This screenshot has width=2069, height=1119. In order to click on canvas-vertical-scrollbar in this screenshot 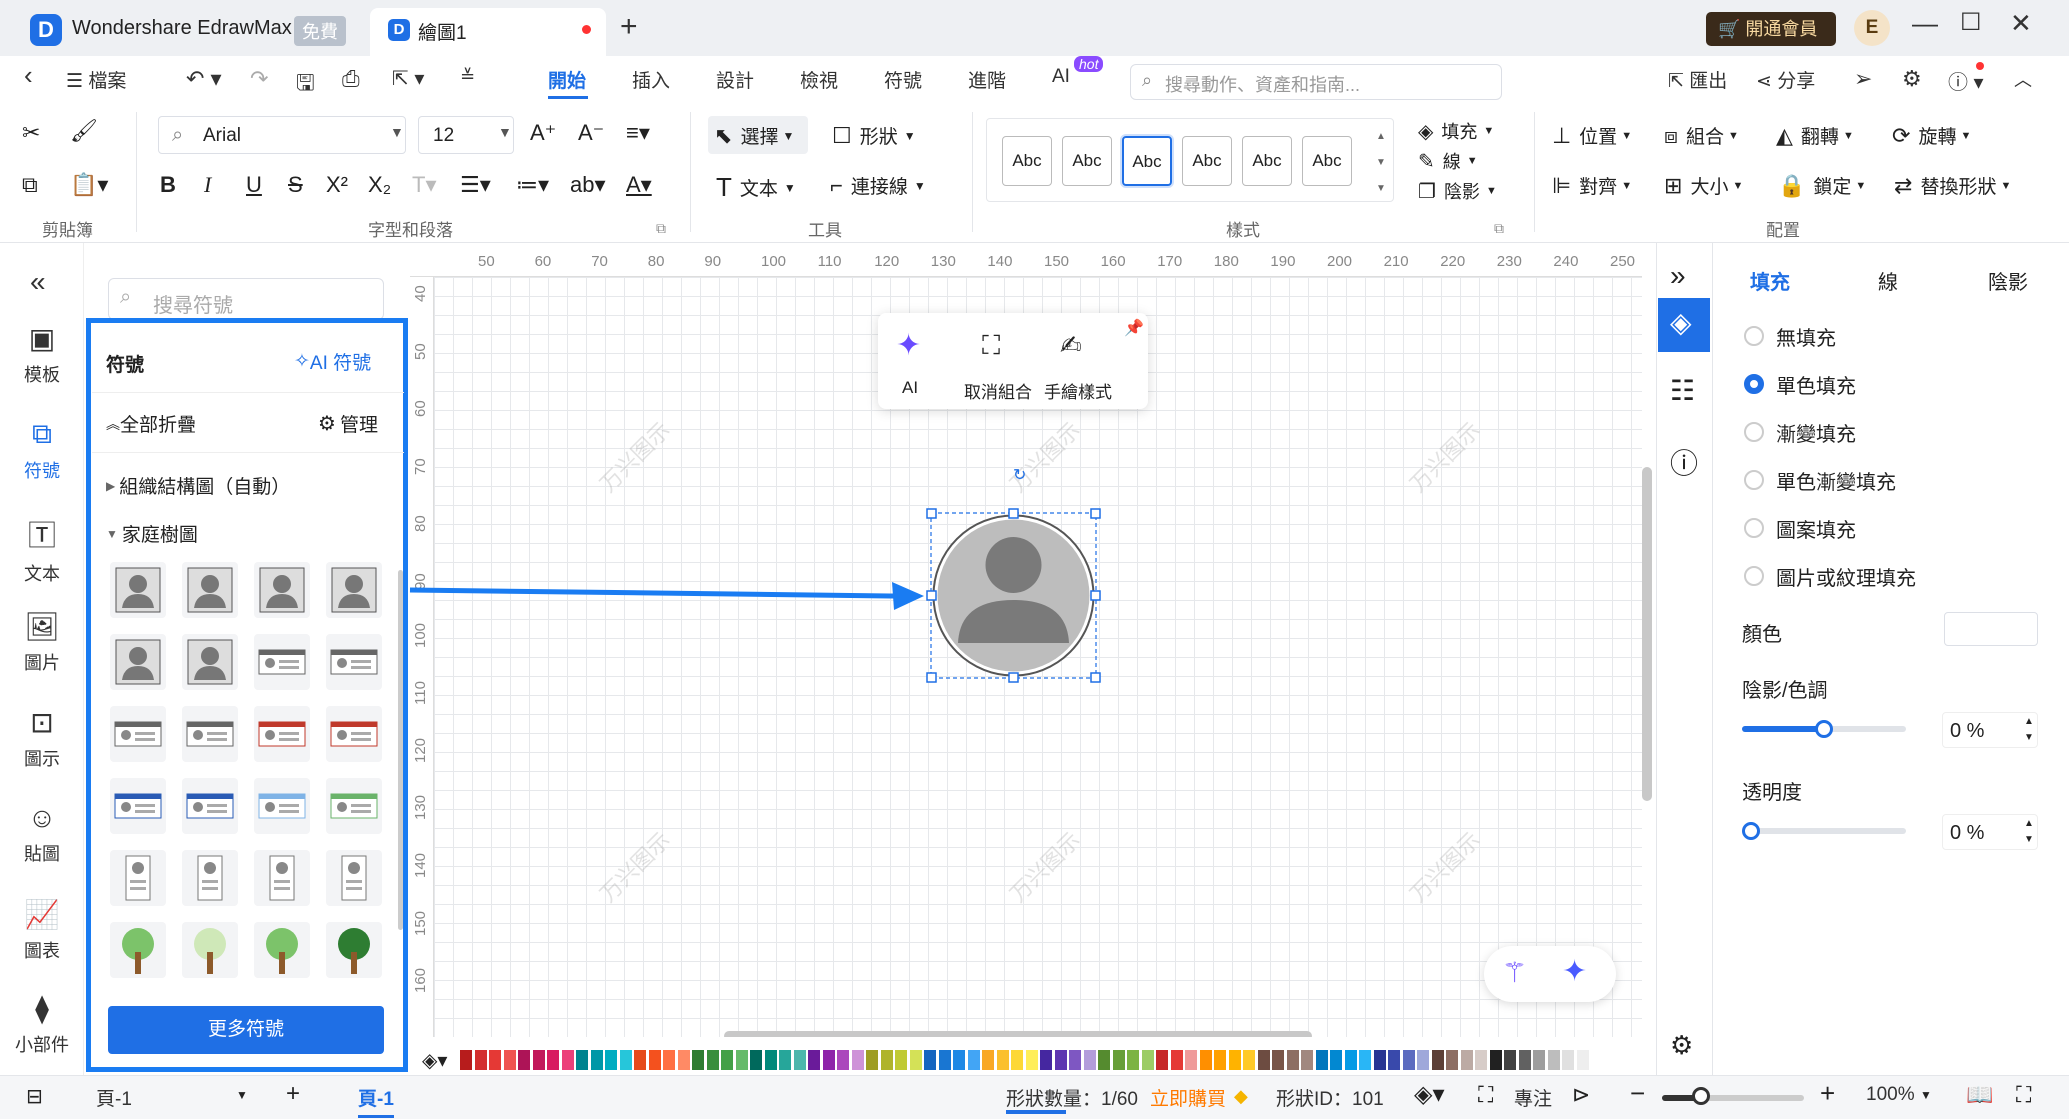, I will do `click(1647, 634)`.